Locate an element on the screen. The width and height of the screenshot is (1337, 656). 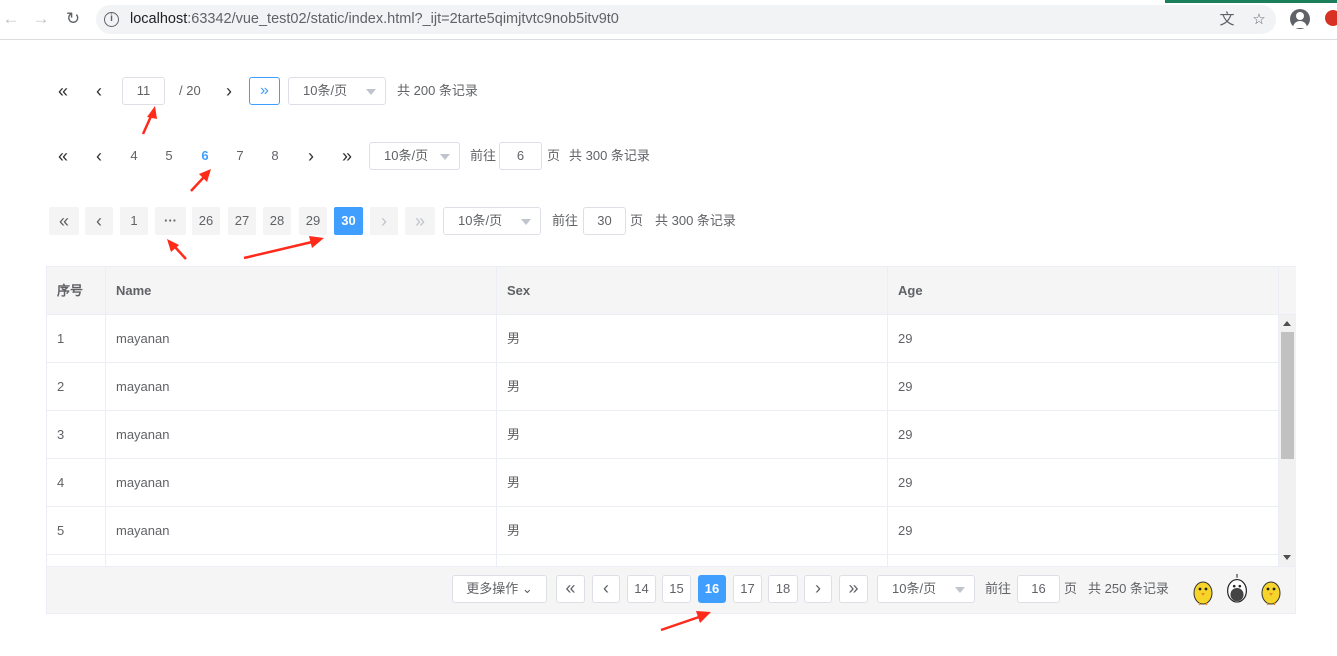
page-item-active: 30 is located at coordinates (348, 221).